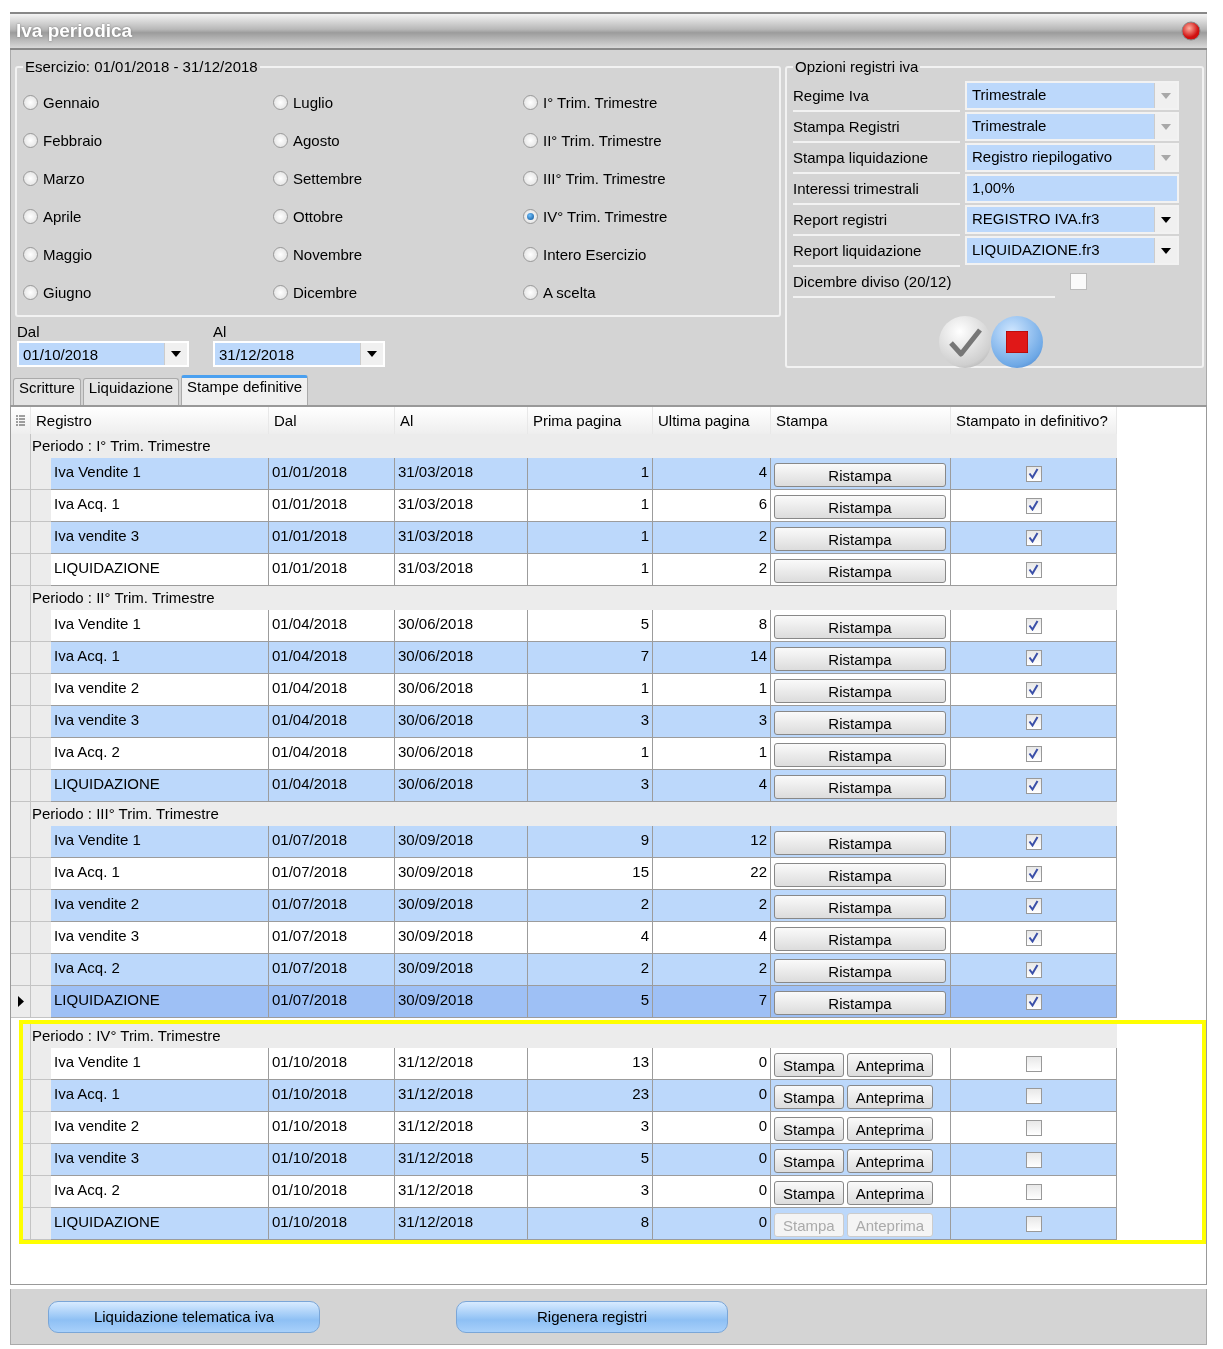 The width and height of the screenshot is (1223, 1349). I want to click on action-button: Rigenera registri, so click(592, 1316).